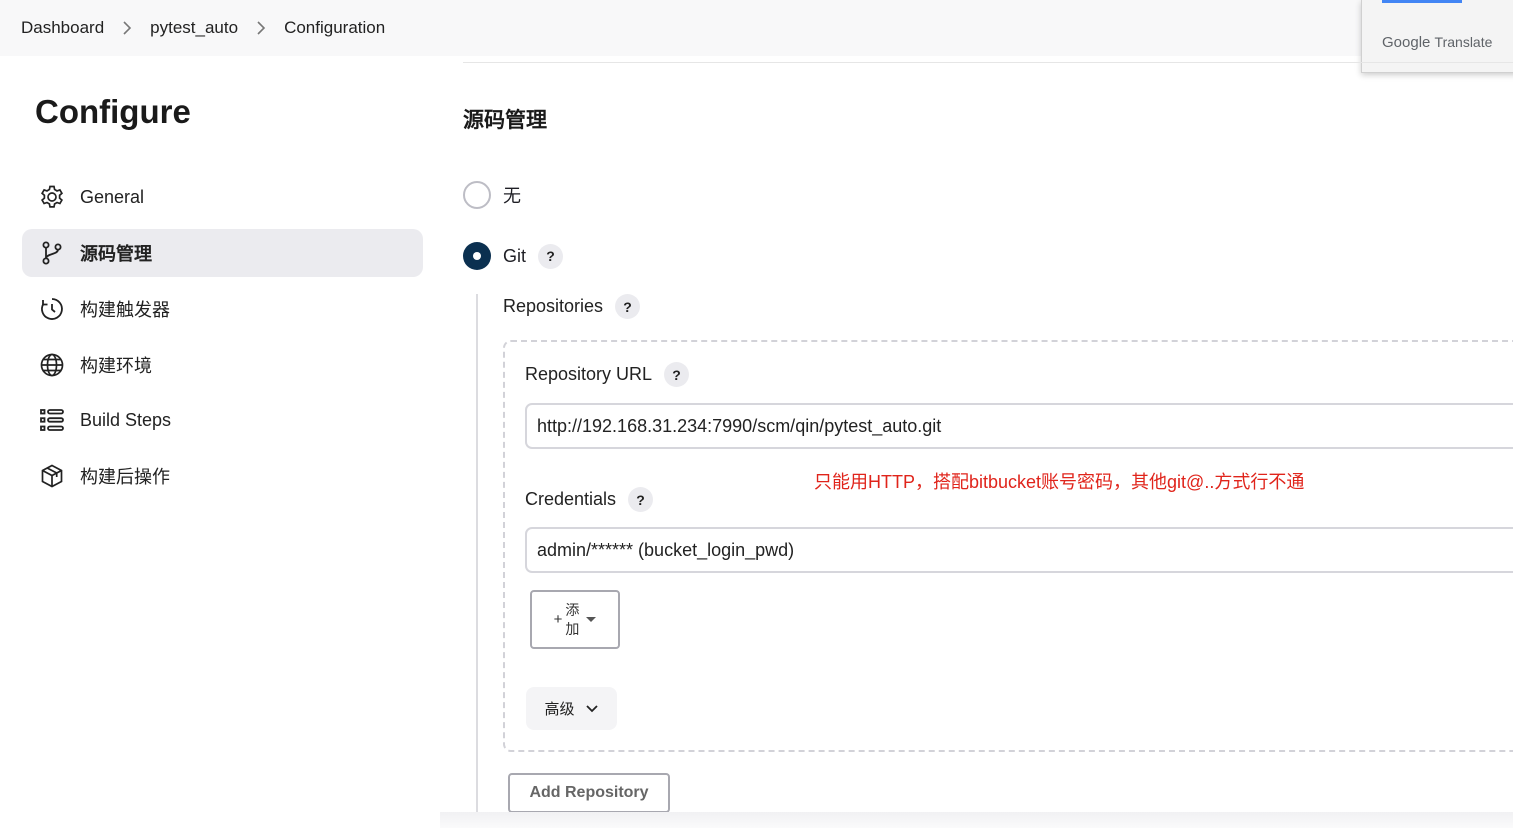  I want to click on bottom-bar, so click(976, 820).